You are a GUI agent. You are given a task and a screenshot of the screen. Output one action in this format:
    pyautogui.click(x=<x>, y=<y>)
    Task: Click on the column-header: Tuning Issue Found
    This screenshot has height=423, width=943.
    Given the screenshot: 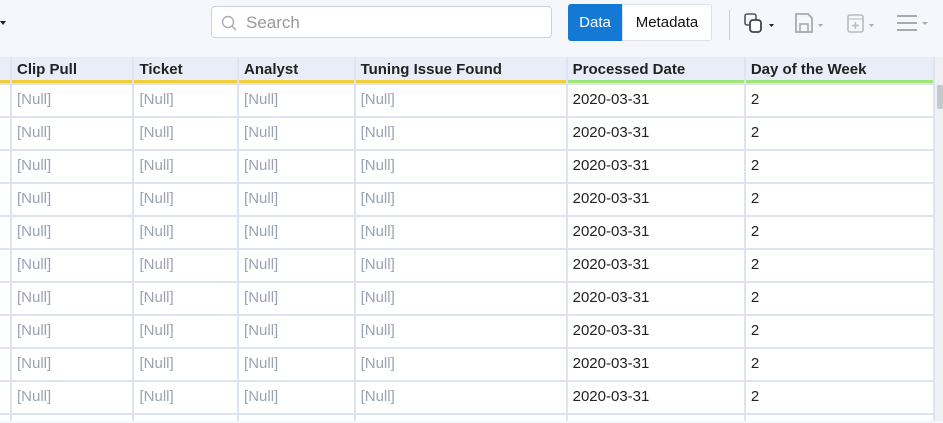 What is the action you would take?
    pyautogui.click(x=460, y=70)
    